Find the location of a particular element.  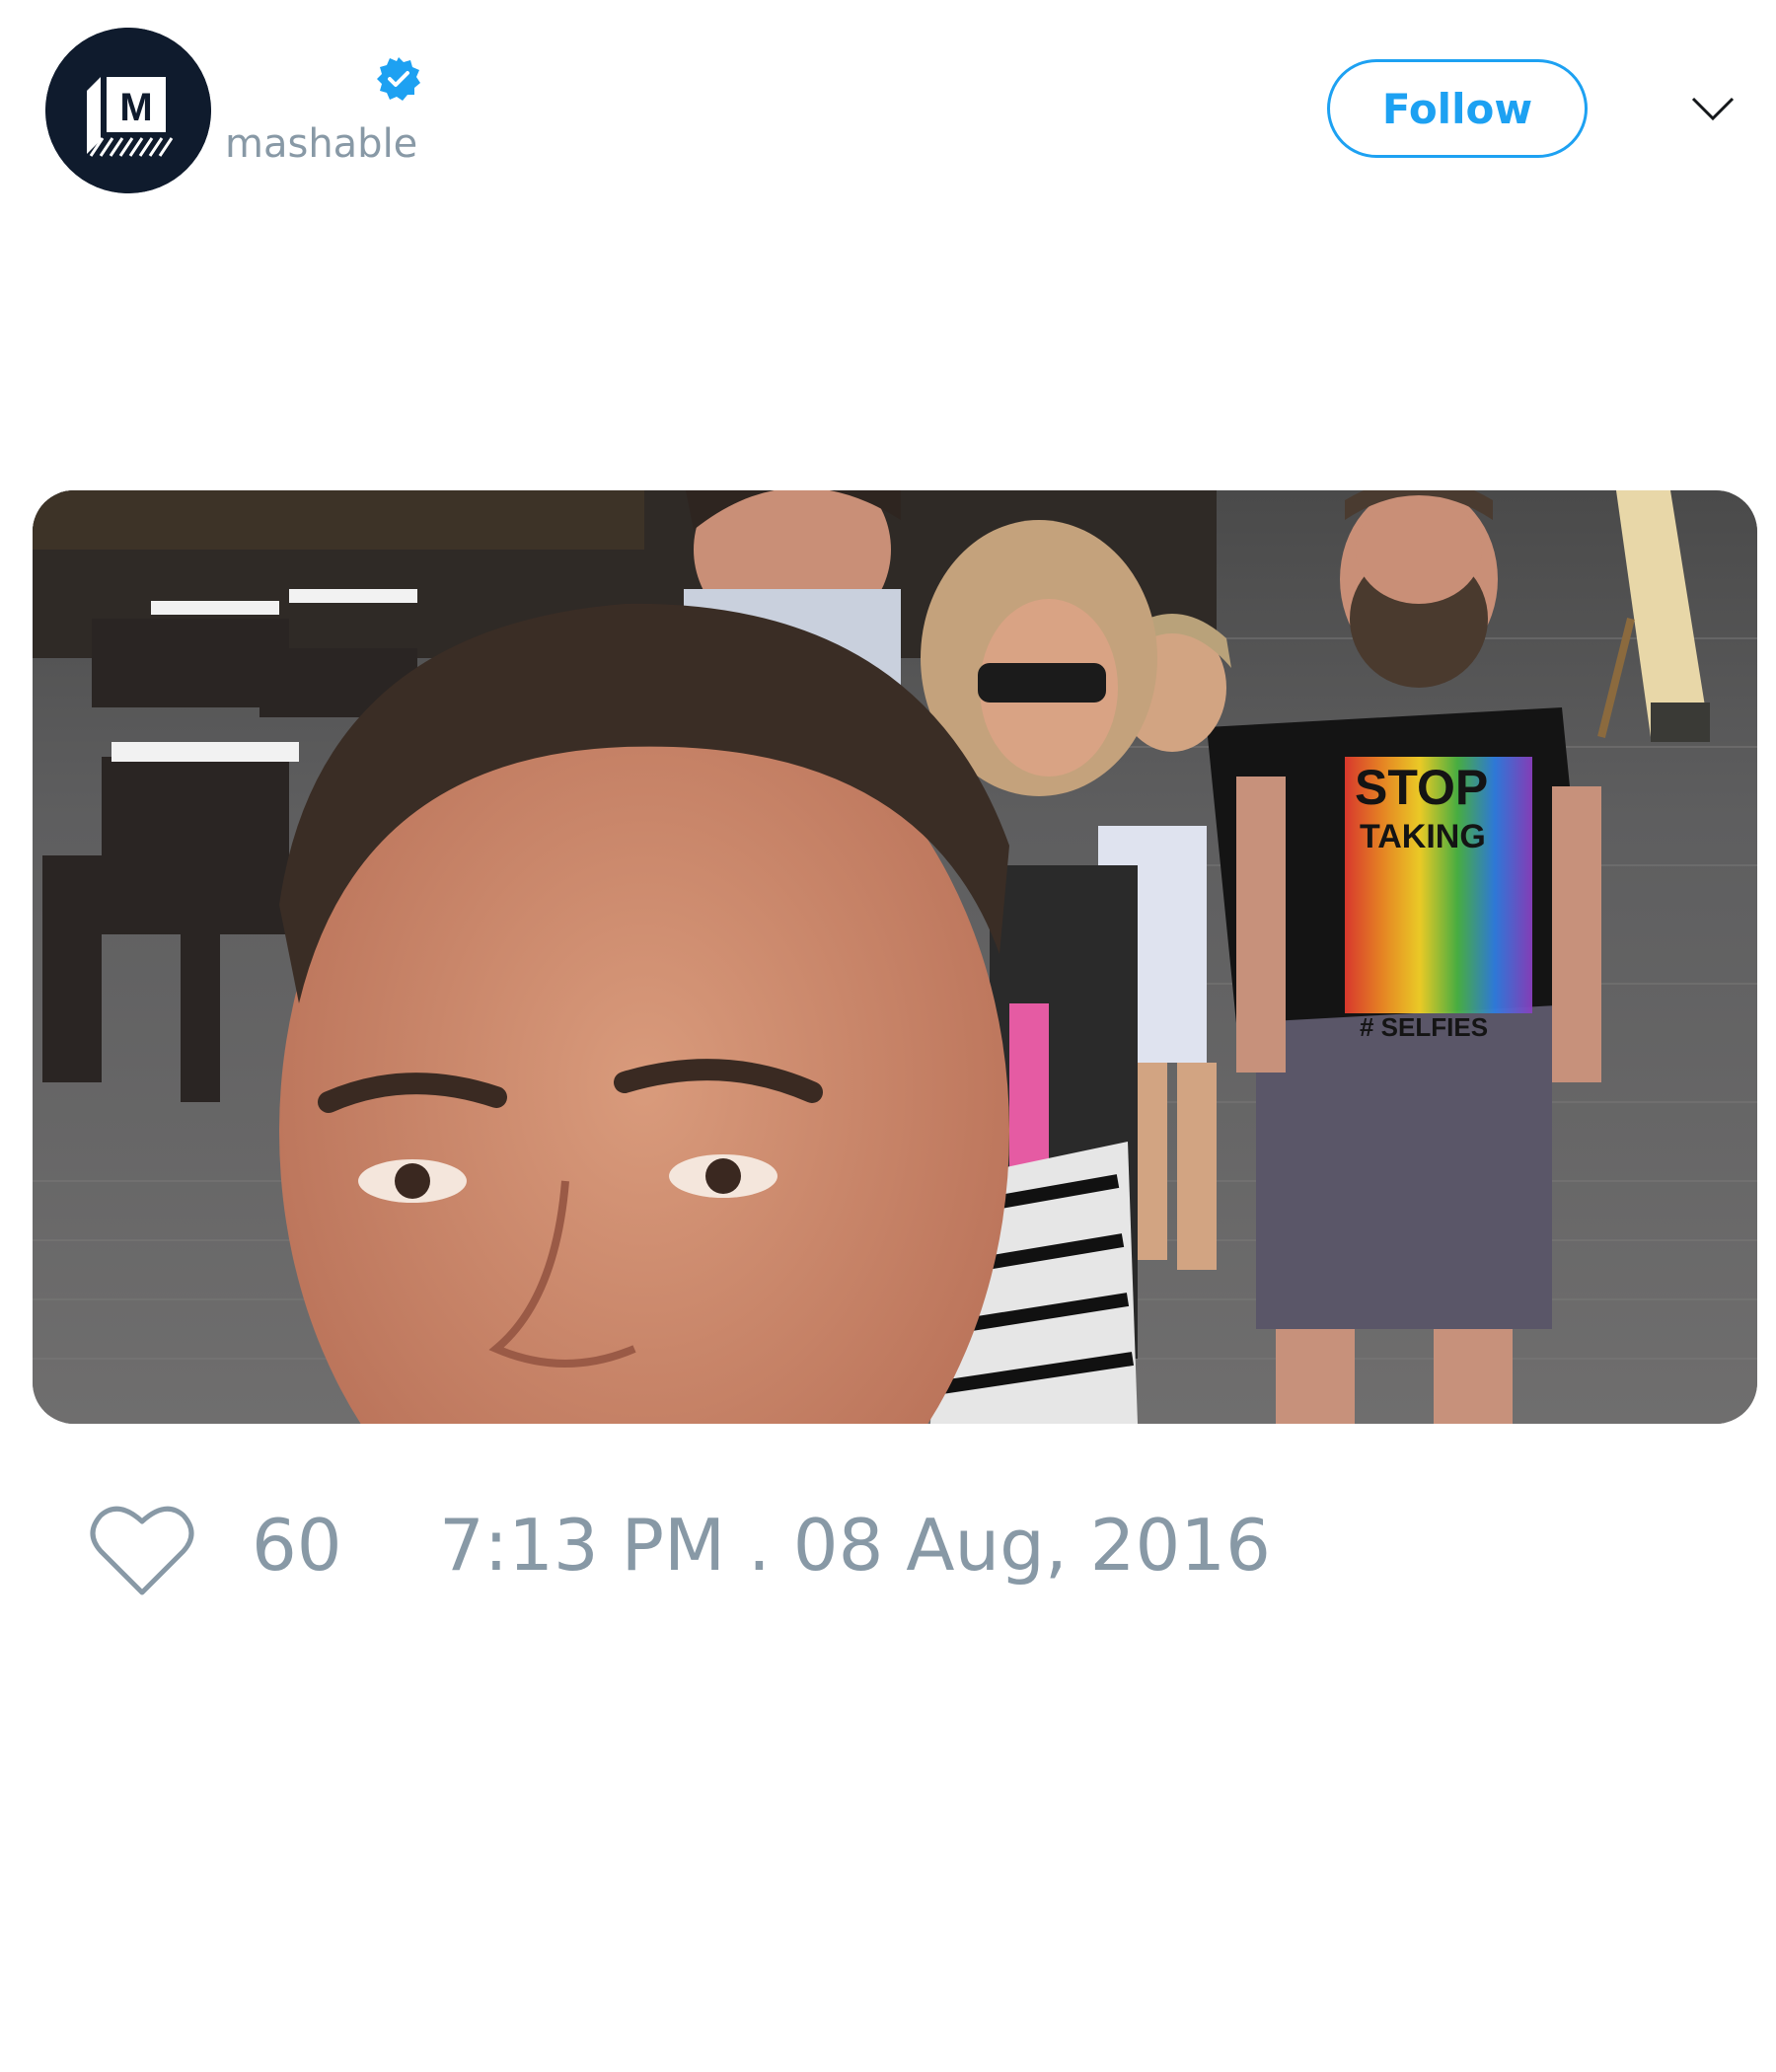

like-count: 60 is located at coordinates (297, 1546).